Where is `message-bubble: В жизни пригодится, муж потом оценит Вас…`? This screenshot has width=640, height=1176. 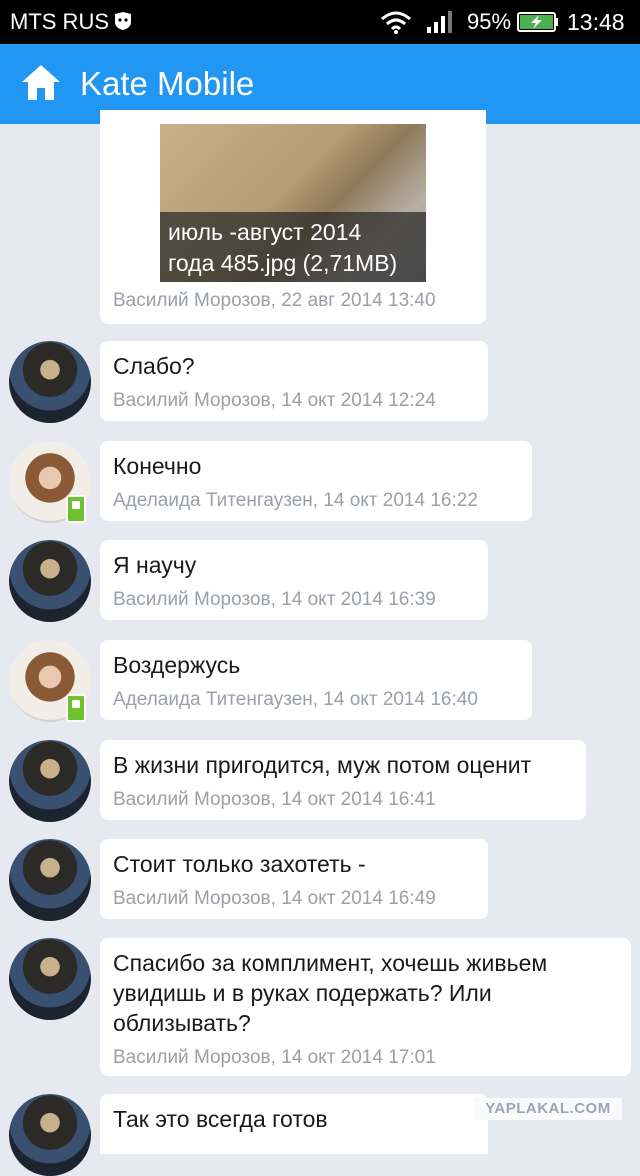 message-bubble: В жизни пригодится, муж потом оценит Вас… is located at coordinates (343, 780).